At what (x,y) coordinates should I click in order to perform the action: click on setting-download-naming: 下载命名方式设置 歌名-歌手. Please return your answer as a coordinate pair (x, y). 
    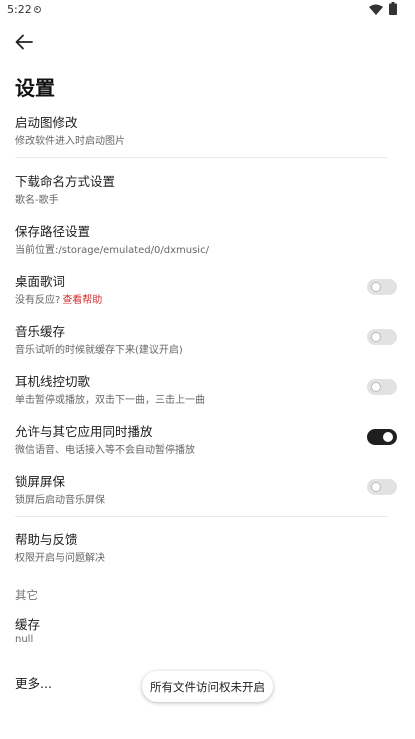
    Looking at the image, I should click on (207, 191).